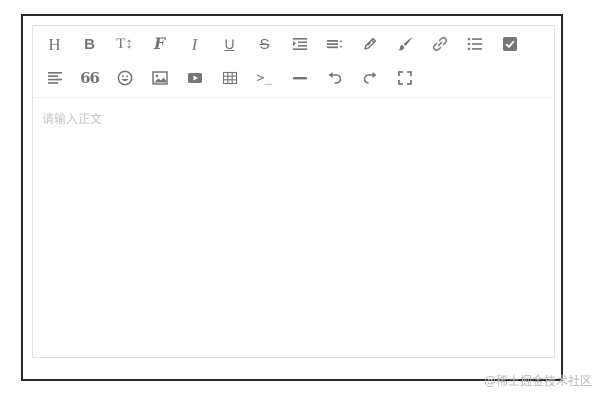 The width and height of the screenshot is (604, 401). I want to click on font-family-button: F, so click(159, 44).